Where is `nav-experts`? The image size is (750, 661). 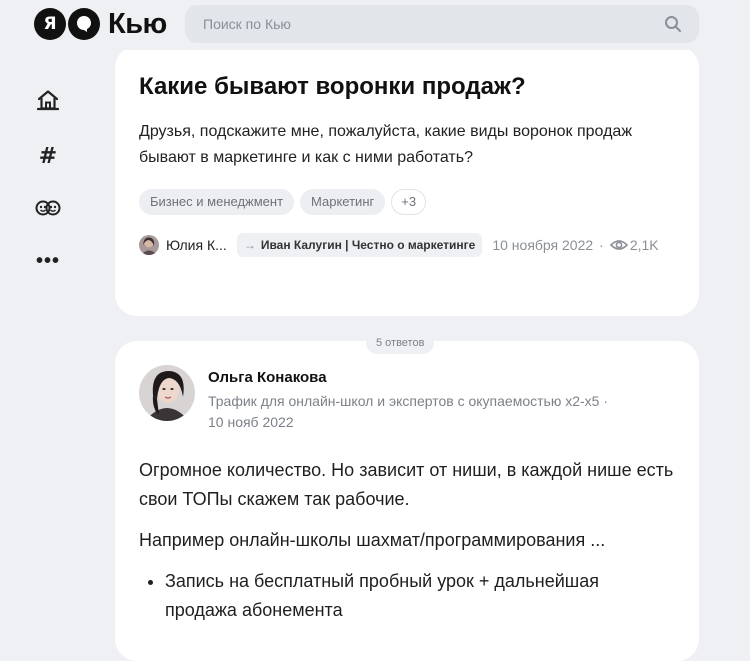 nav-experts is located at coordinates (48, 210).